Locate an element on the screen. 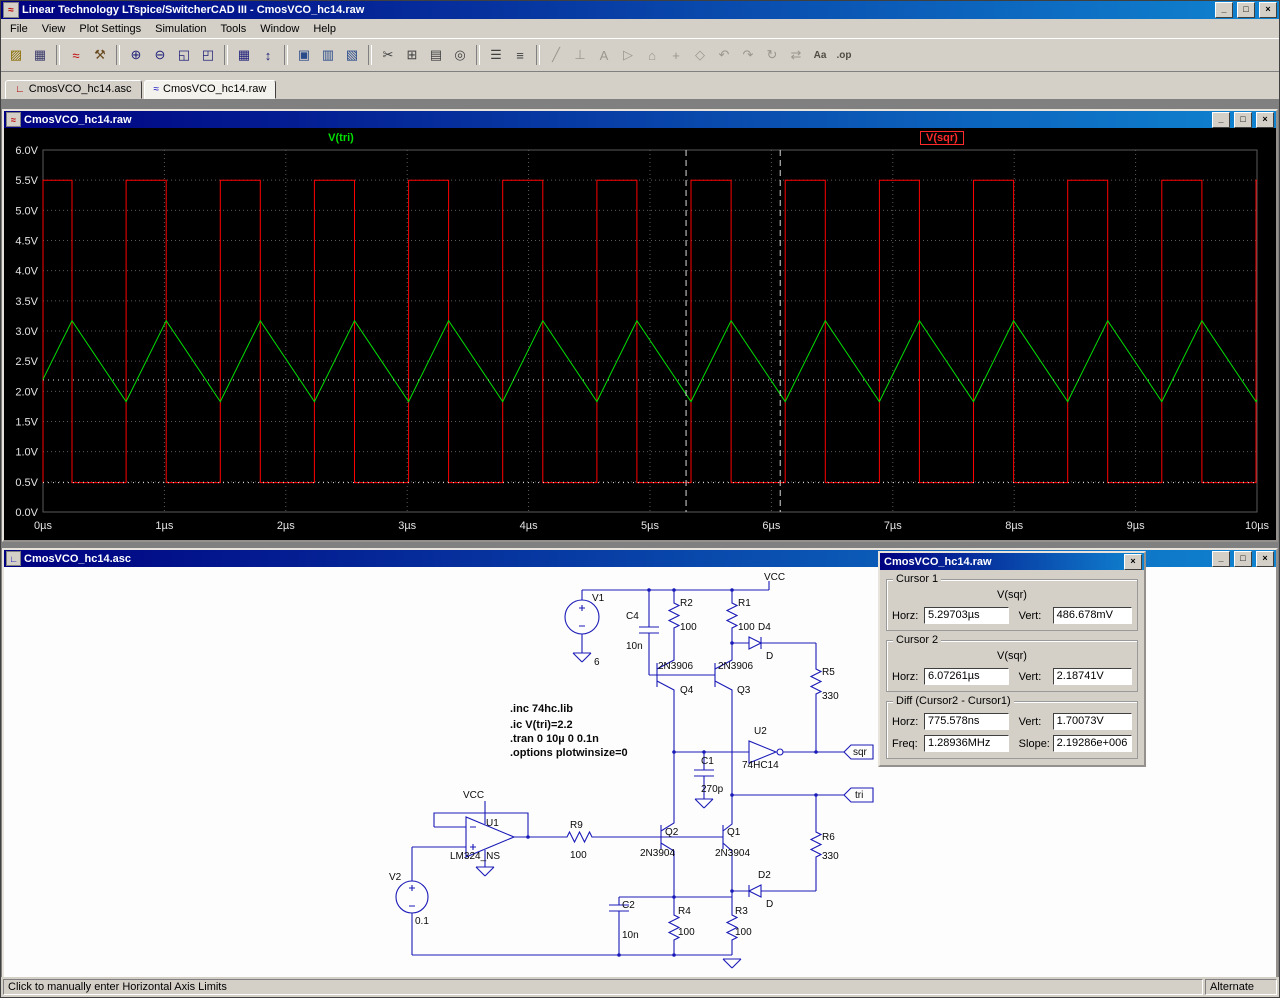  component-label: 0.1 is located at coordinates (422, 921).